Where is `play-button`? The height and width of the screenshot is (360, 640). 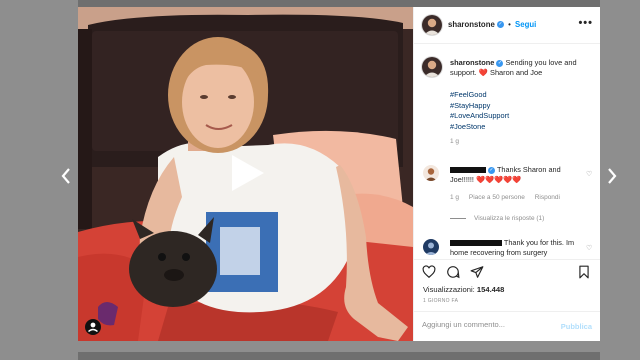
play-button is located at coordinates (246, 173).